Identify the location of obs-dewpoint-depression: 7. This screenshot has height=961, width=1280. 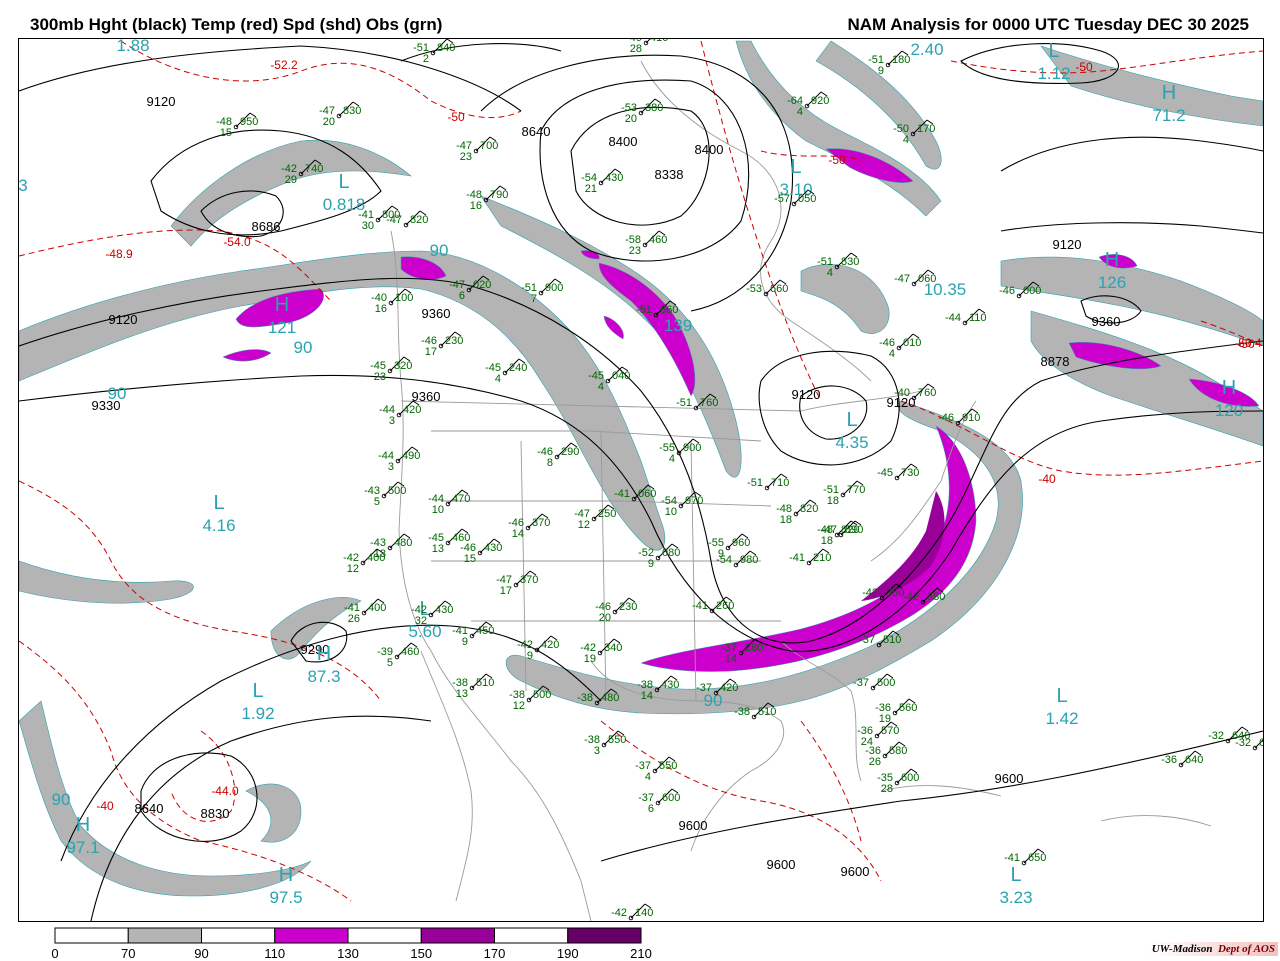
(534, 299).